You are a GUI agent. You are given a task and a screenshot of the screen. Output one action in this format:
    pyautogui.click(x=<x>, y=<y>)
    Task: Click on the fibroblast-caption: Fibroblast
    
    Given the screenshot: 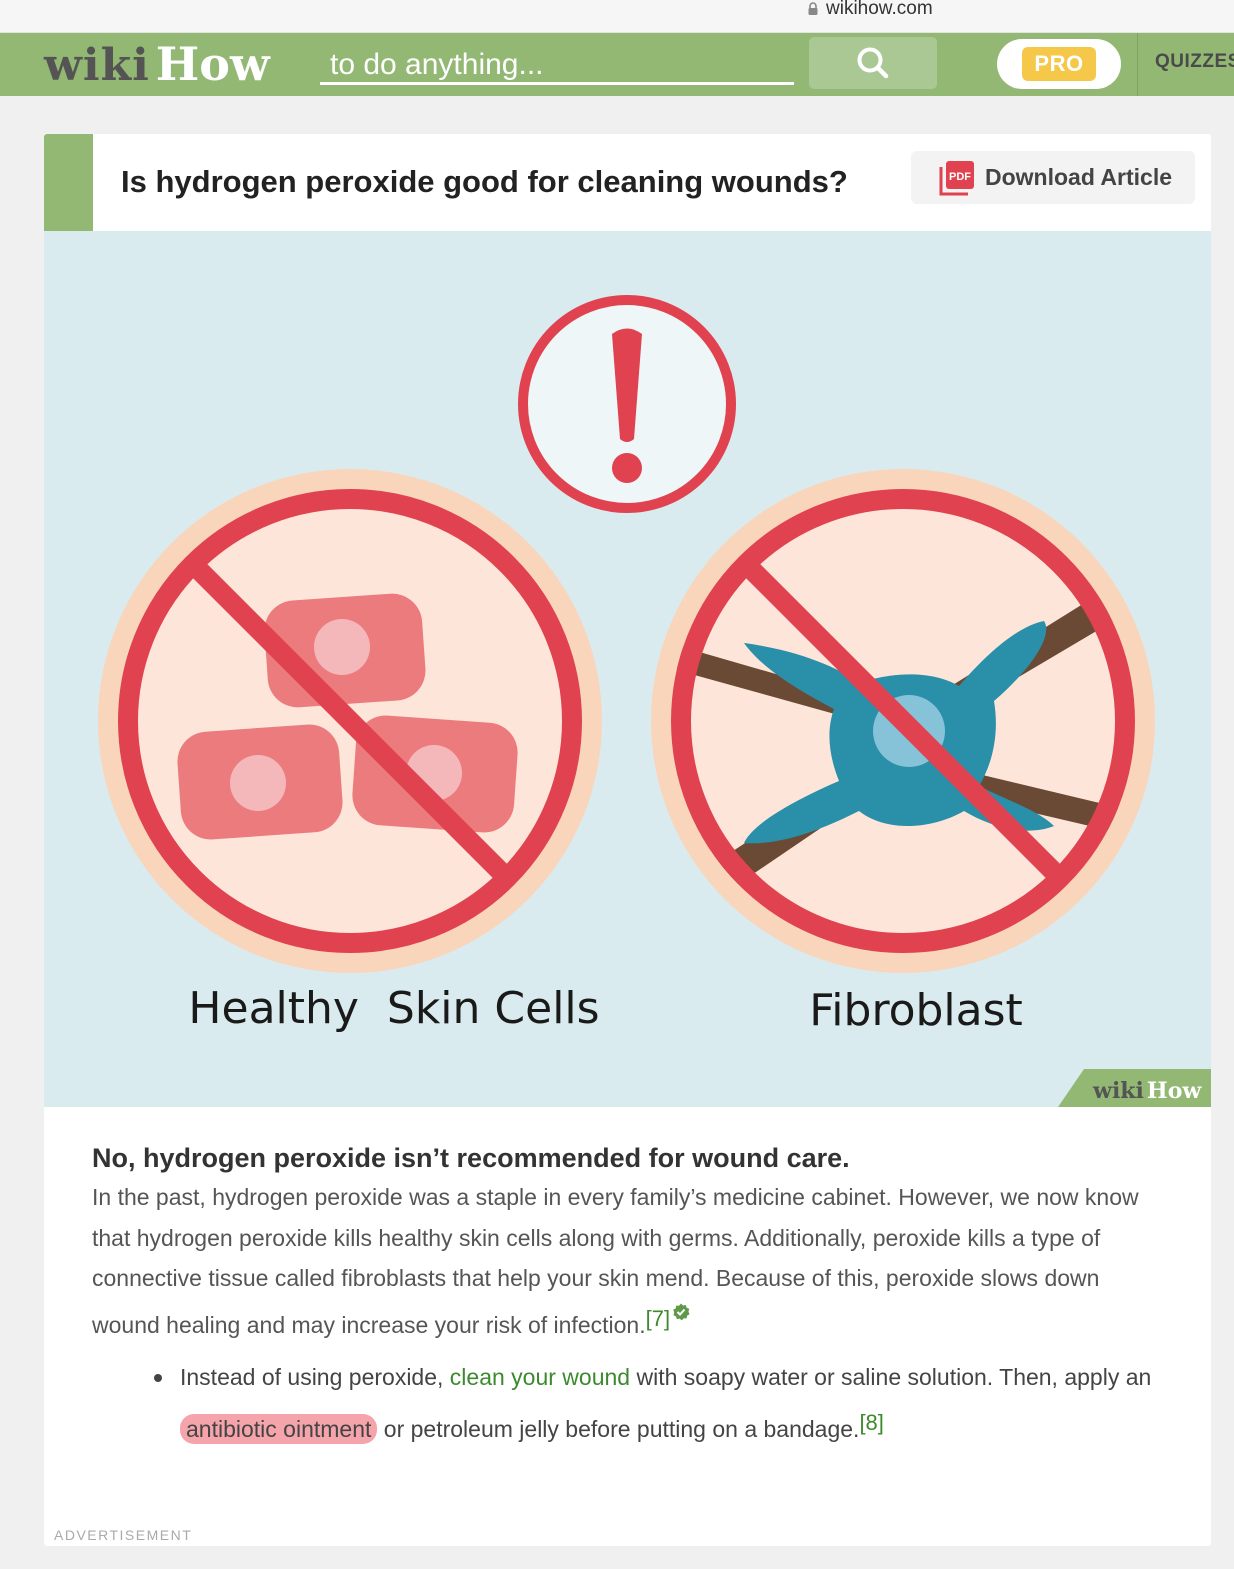 What is the action you would take?
    pyautogui.click(x=916, y=1010)
    